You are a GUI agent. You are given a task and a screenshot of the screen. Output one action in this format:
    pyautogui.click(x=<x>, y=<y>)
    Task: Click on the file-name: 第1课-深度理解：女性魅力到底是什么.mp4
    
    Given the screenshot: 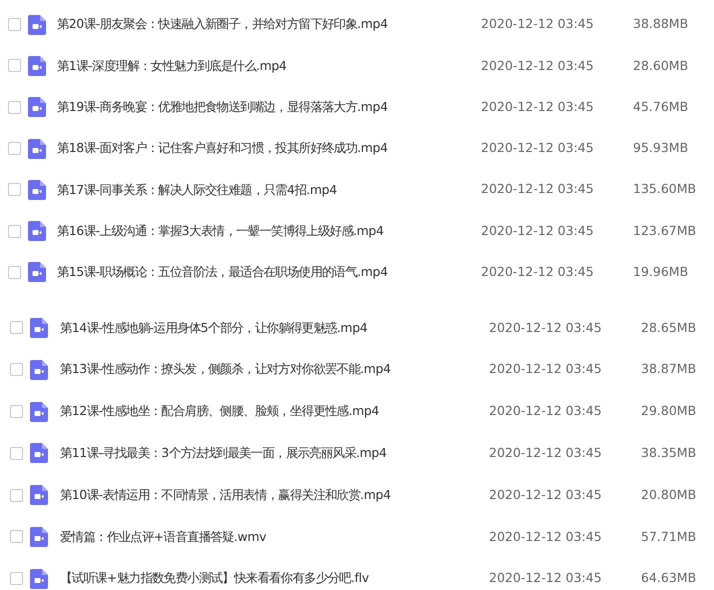 What is the action you would take?
    pyautogui.click(x=269, y=66)
    